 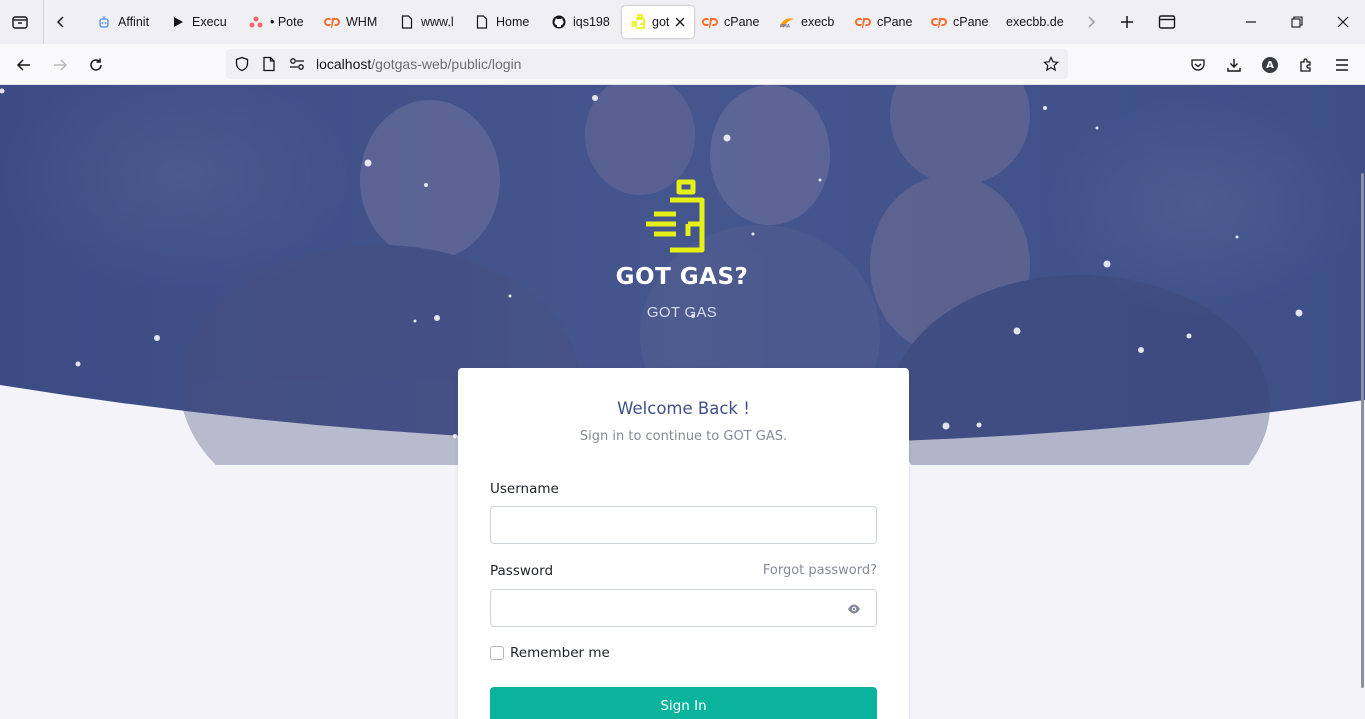 What do you see at coordinates (497, 653) in the screenshot?
I see `remember-me-checkbox` at bounding box center [497, 653].